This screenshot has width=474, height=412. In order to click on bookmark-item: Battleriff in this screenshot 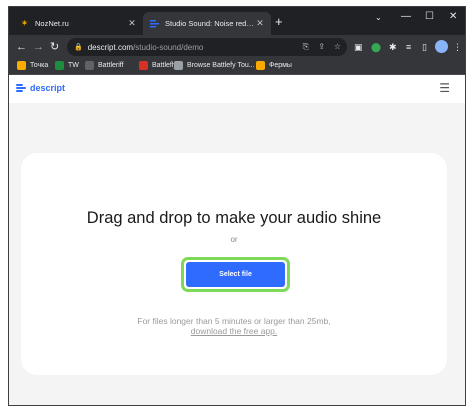, I will do `click(104, 65)`.